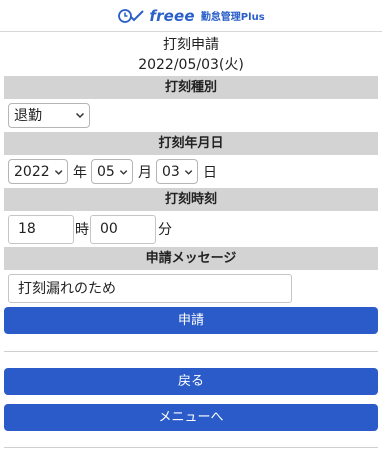  Describe the element at coordinates (131, 15) in the screenshot. I see `clock-check-icon` at that location.